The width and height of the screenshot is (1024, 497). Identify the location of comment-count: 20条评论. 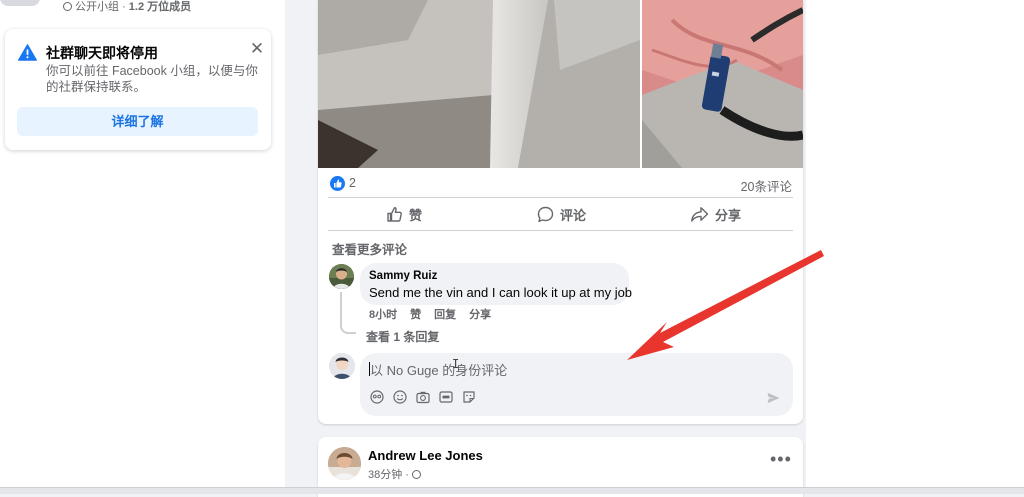
(766, 185).